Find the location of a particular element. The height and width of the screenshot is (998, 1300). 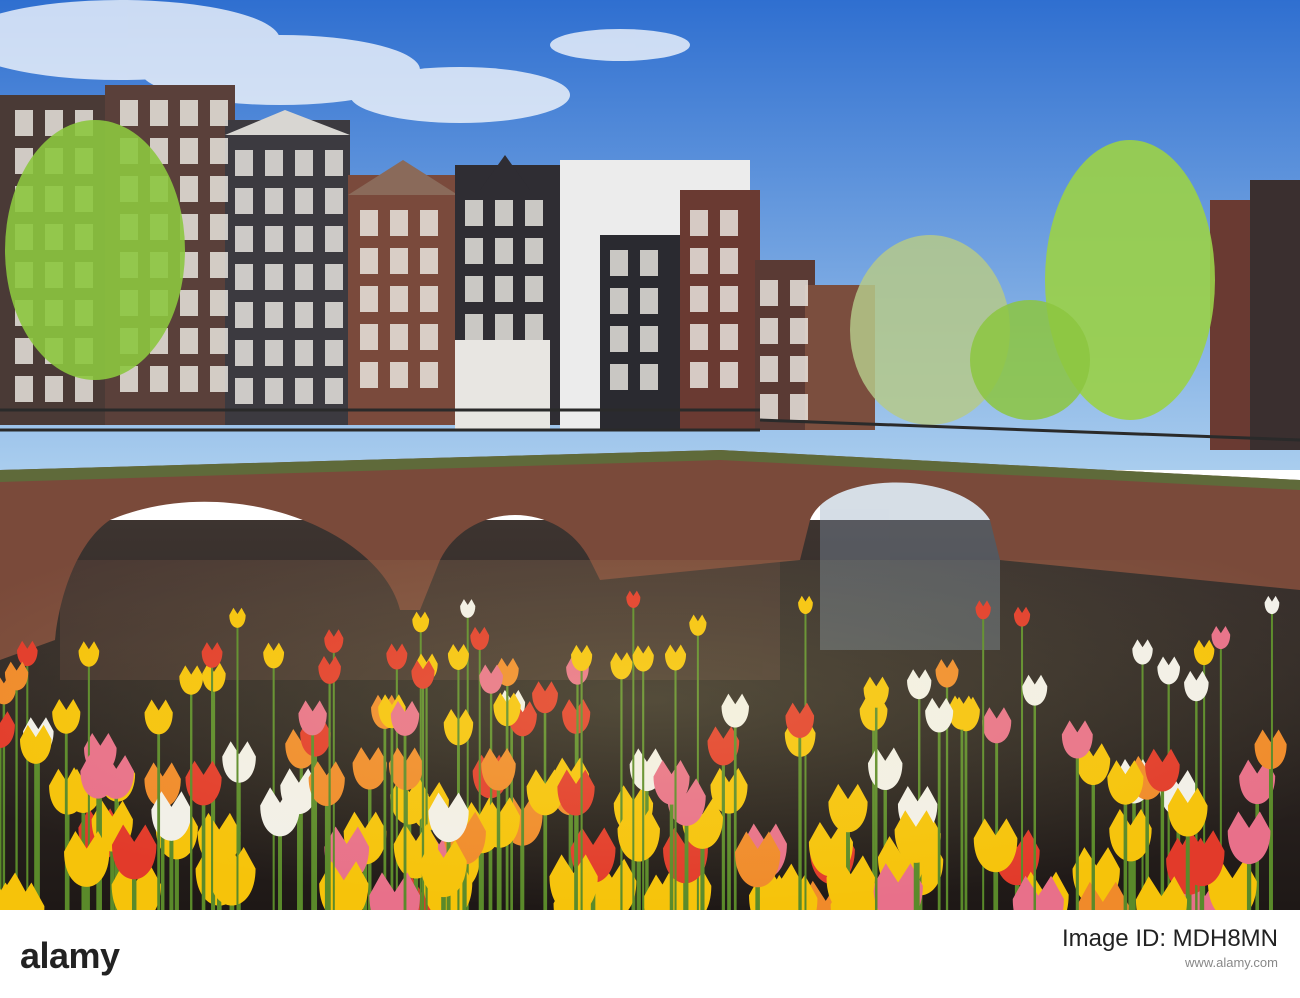

alamy-logo: alamy is located at coordinates (70, 956).